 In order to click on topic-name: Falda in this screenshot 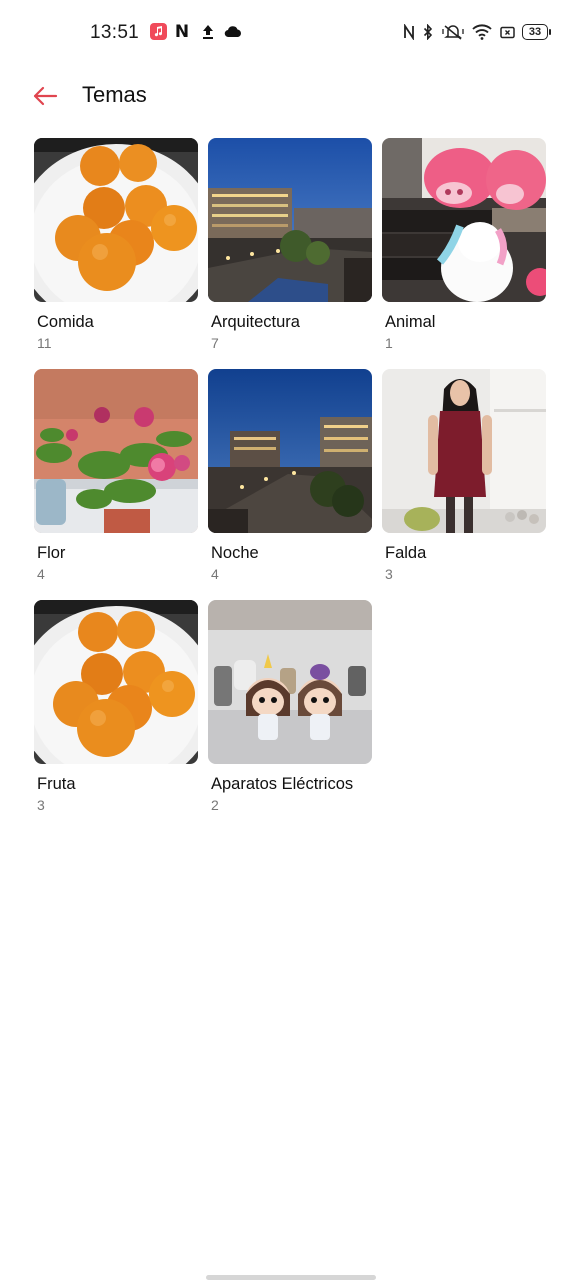, I will do `click(406, 553)`.